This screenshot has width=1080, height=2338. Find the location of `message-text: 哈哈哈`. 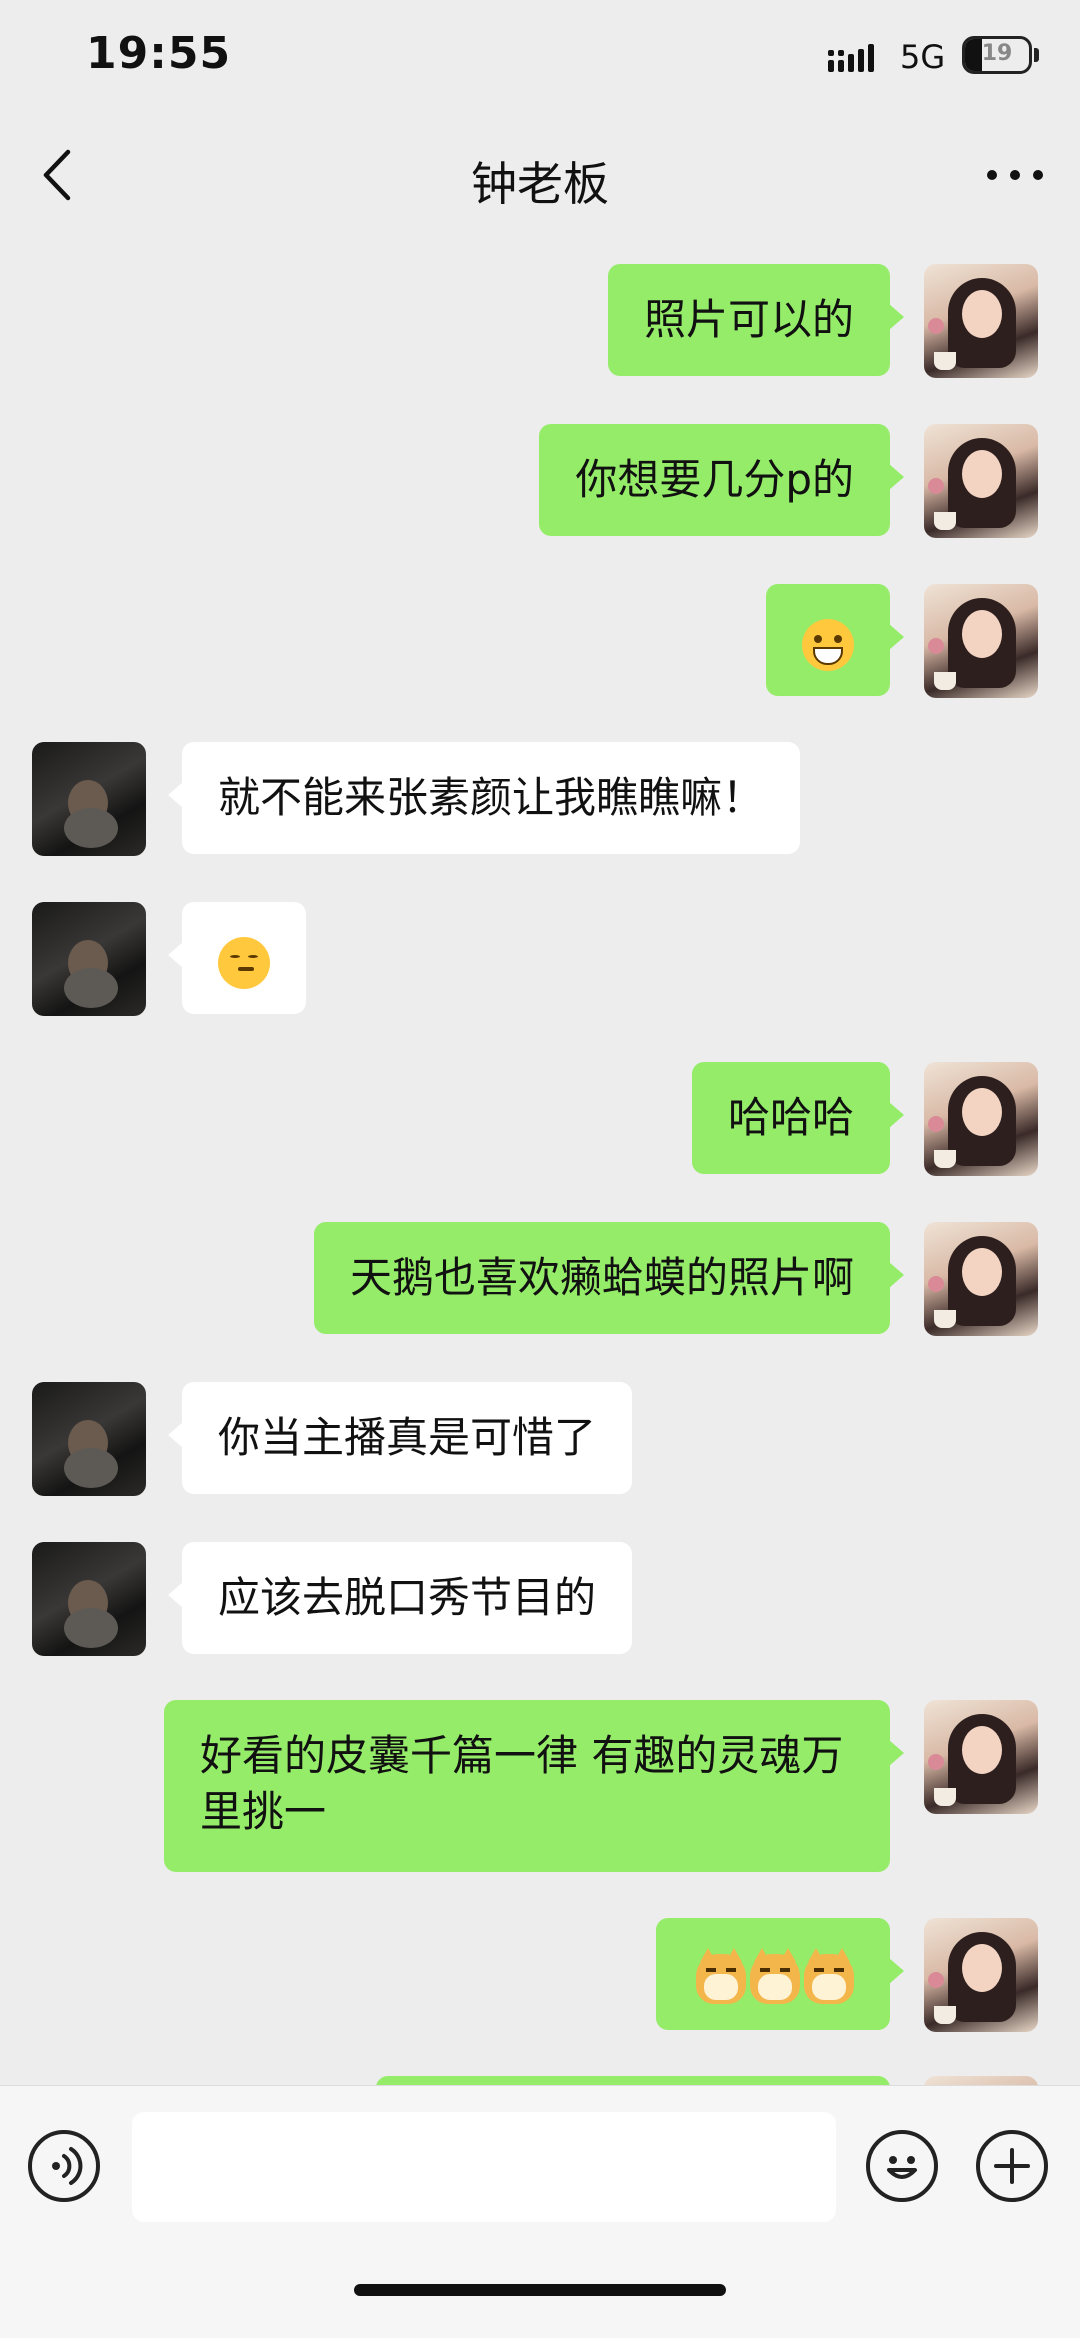

message-text: 哈哈哈 is located at coordinates (790, 1117).